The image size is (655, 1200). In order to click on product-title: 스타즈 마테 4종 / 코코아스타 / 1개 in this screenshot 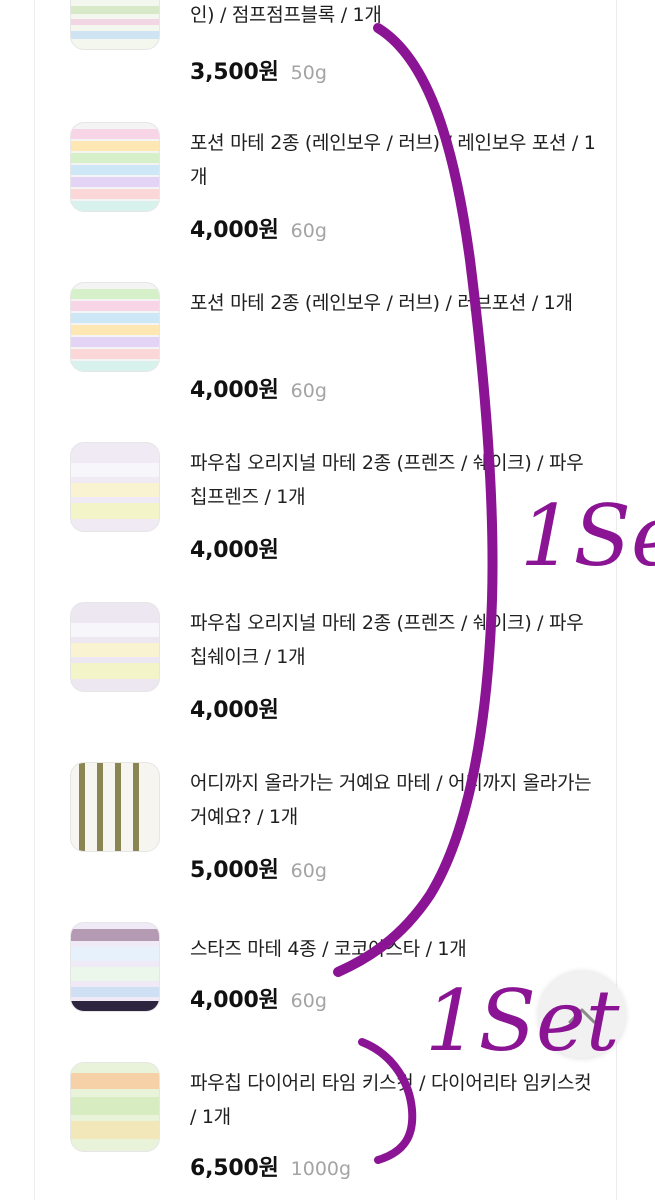, I will do `click(328, 949)`.